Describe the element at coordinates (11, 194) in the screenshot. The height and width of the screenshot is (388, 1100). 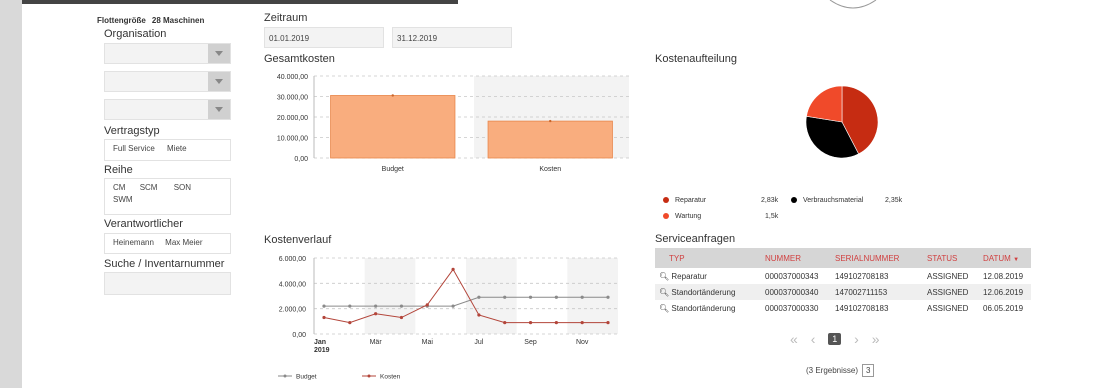
I see `left-scroll-gutter` at that location.